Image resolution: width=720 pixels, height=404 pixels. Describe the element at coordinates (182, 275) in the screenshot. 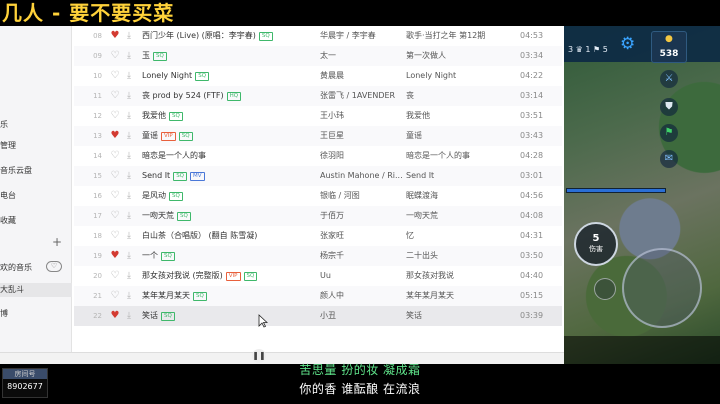

I see `song-title: 那女孩对我说 (完整版)` at that location.